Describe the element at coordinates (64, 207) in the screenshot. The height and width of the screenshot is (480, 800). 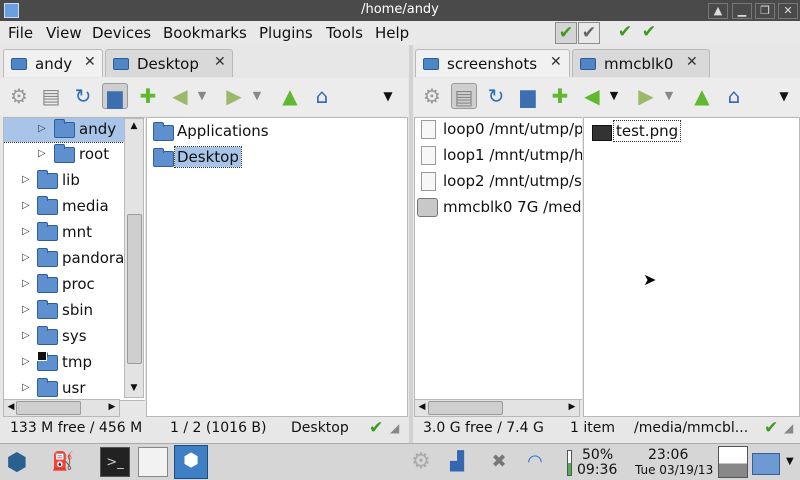
I see `tree-item-media: ▷ media` at that location.